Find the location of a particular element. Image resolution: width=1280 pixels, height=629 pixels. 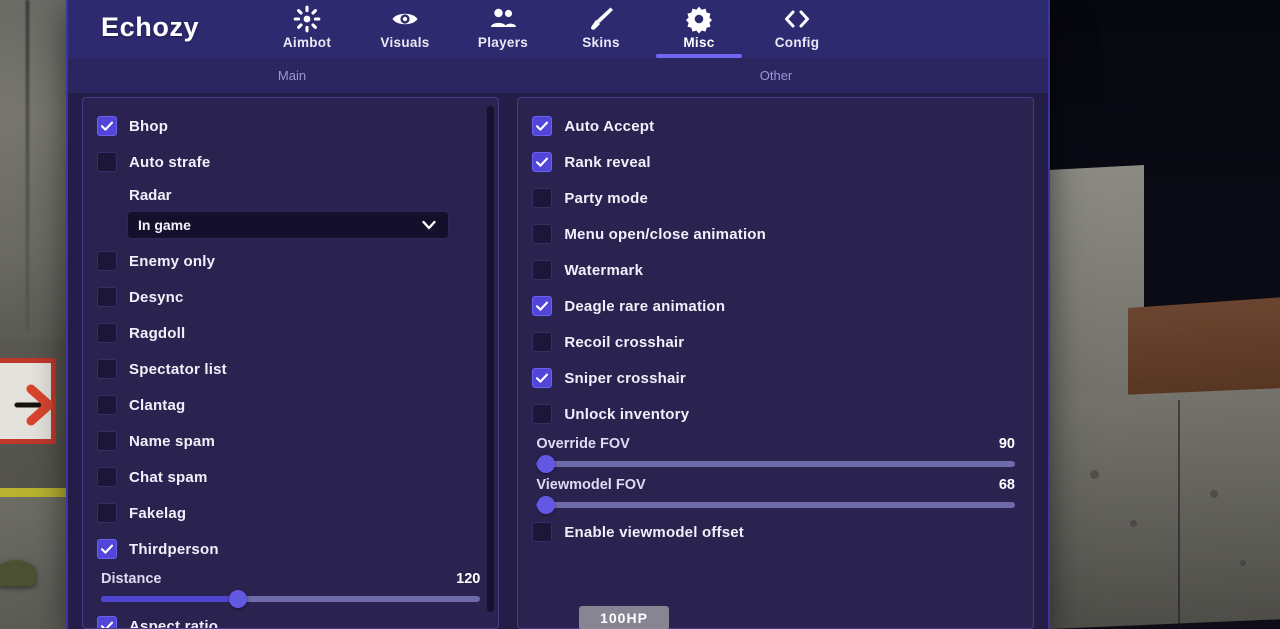

checkbox-name-spam is located at coordinates (107, 441).